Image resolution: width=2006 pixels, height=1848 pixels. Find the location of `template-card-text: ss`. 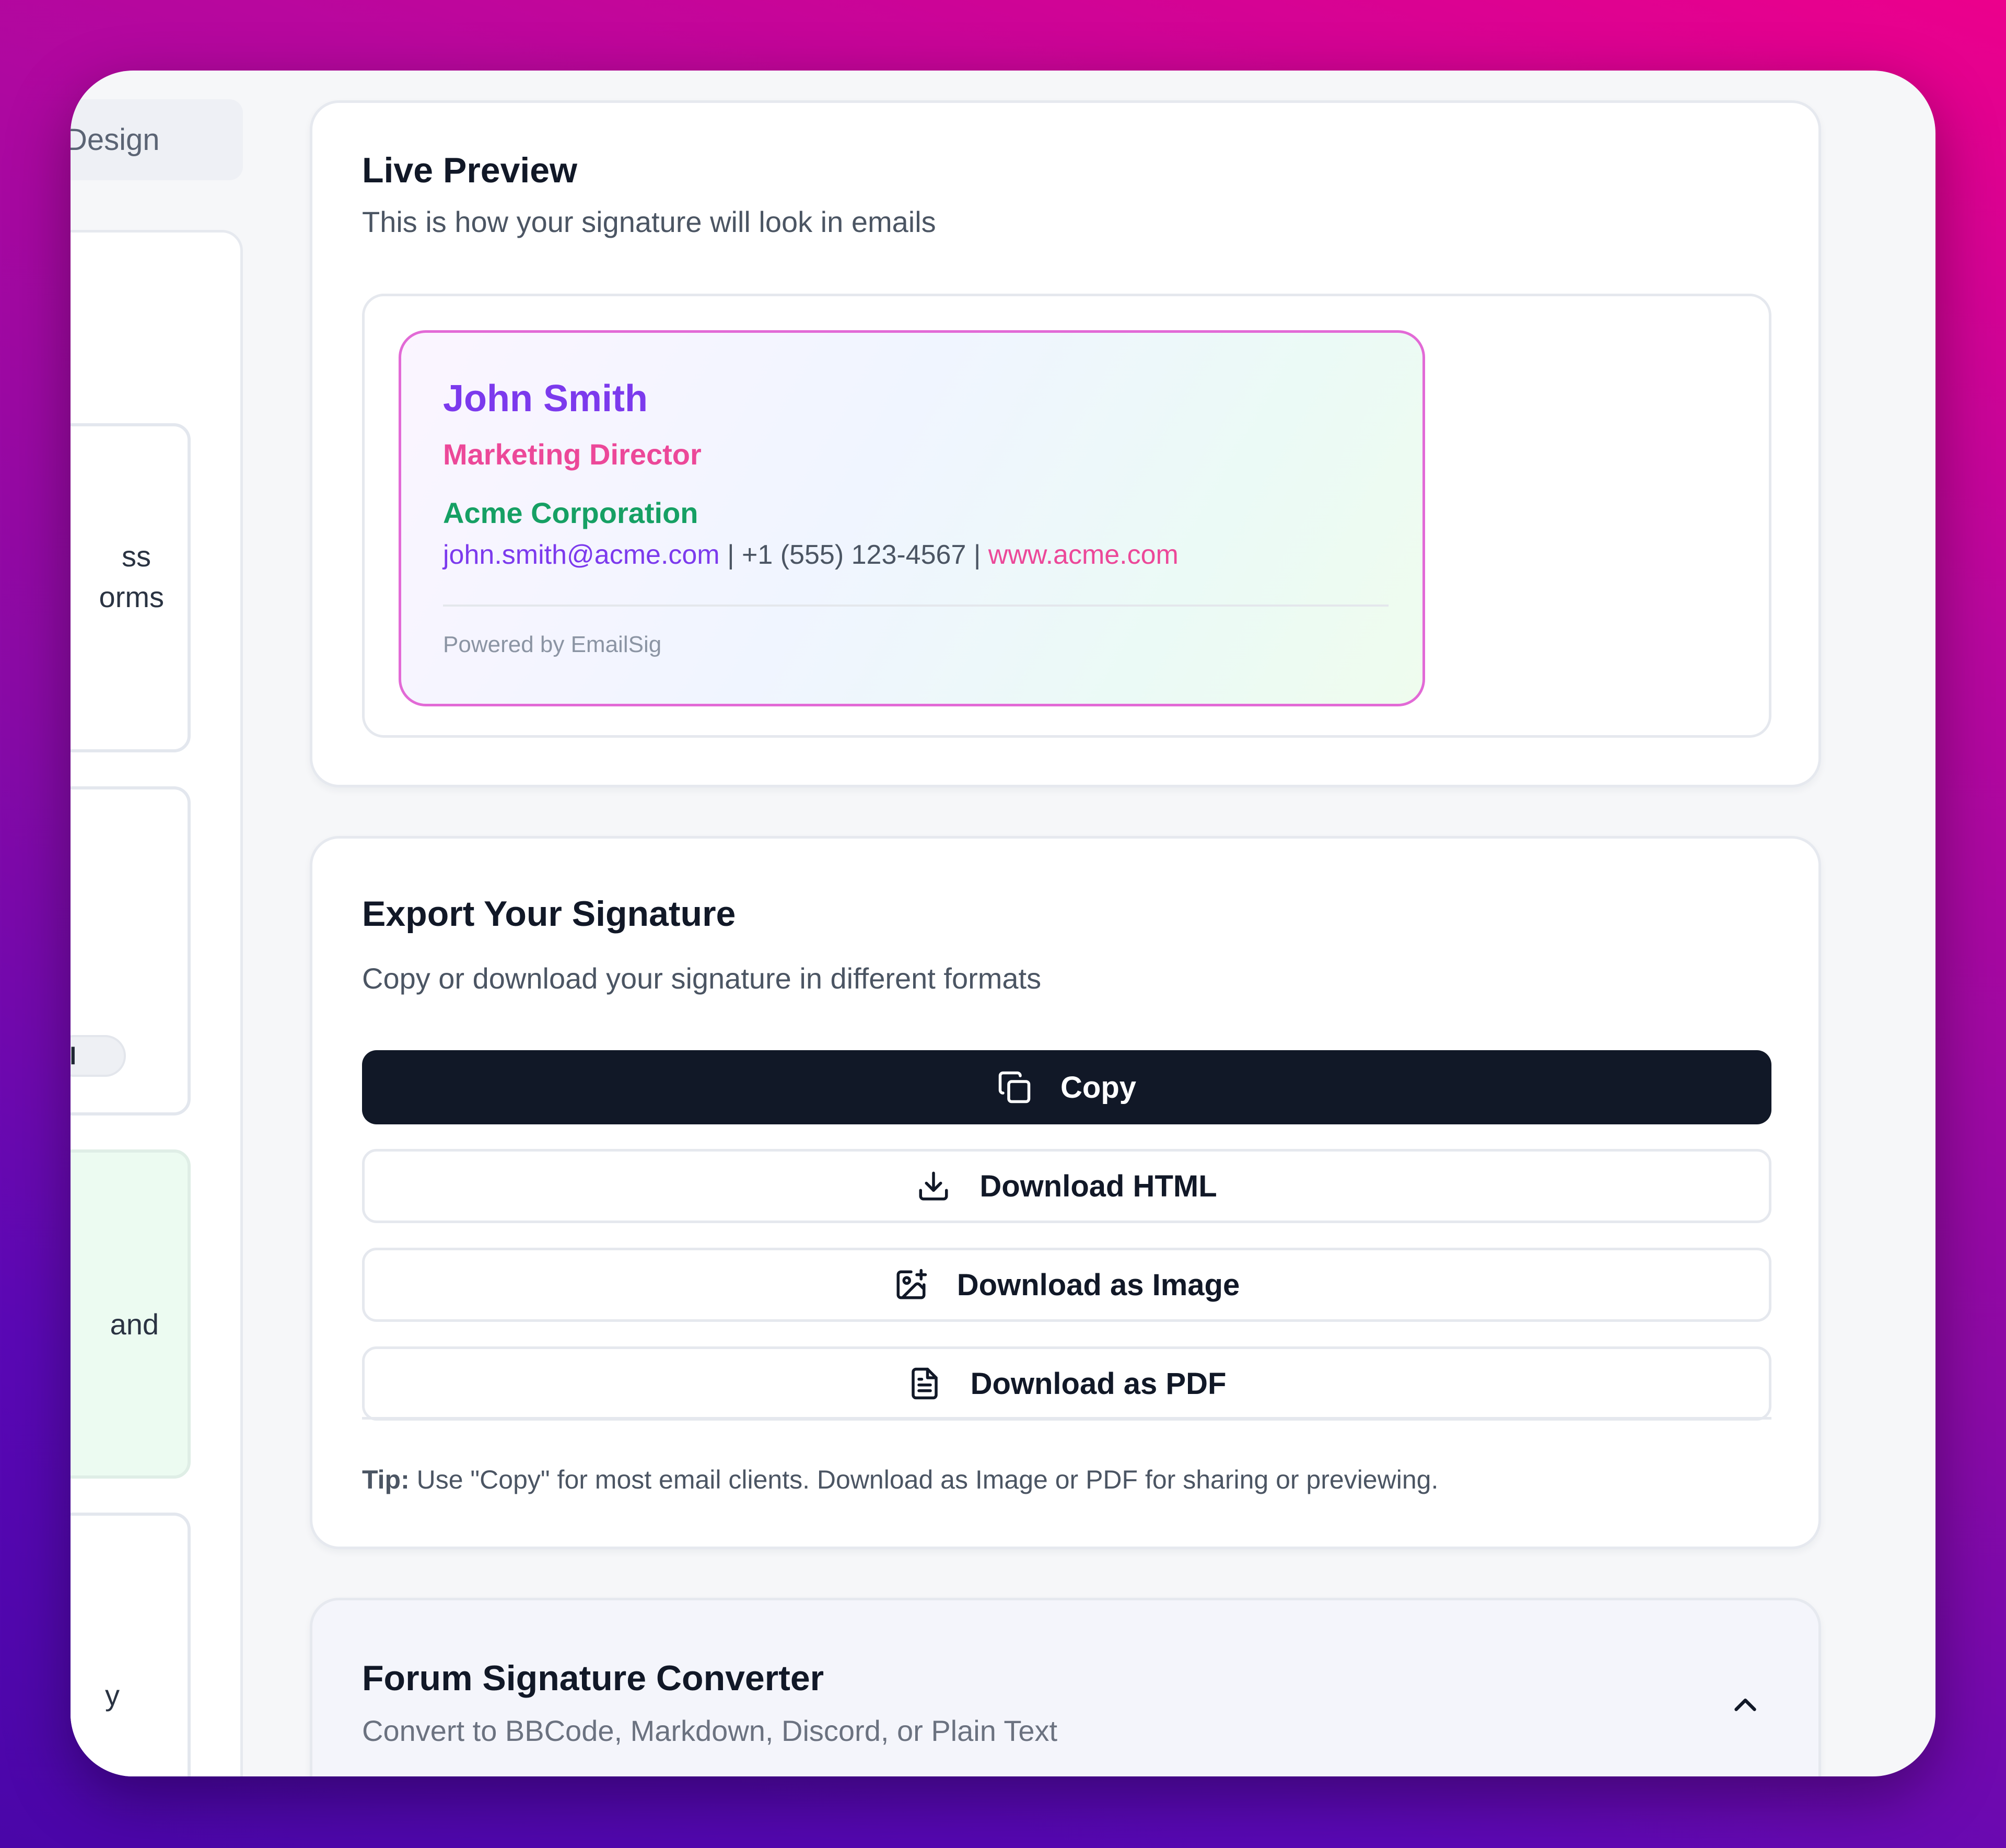

template-card-text: ss is located at coordinates (136, 556).